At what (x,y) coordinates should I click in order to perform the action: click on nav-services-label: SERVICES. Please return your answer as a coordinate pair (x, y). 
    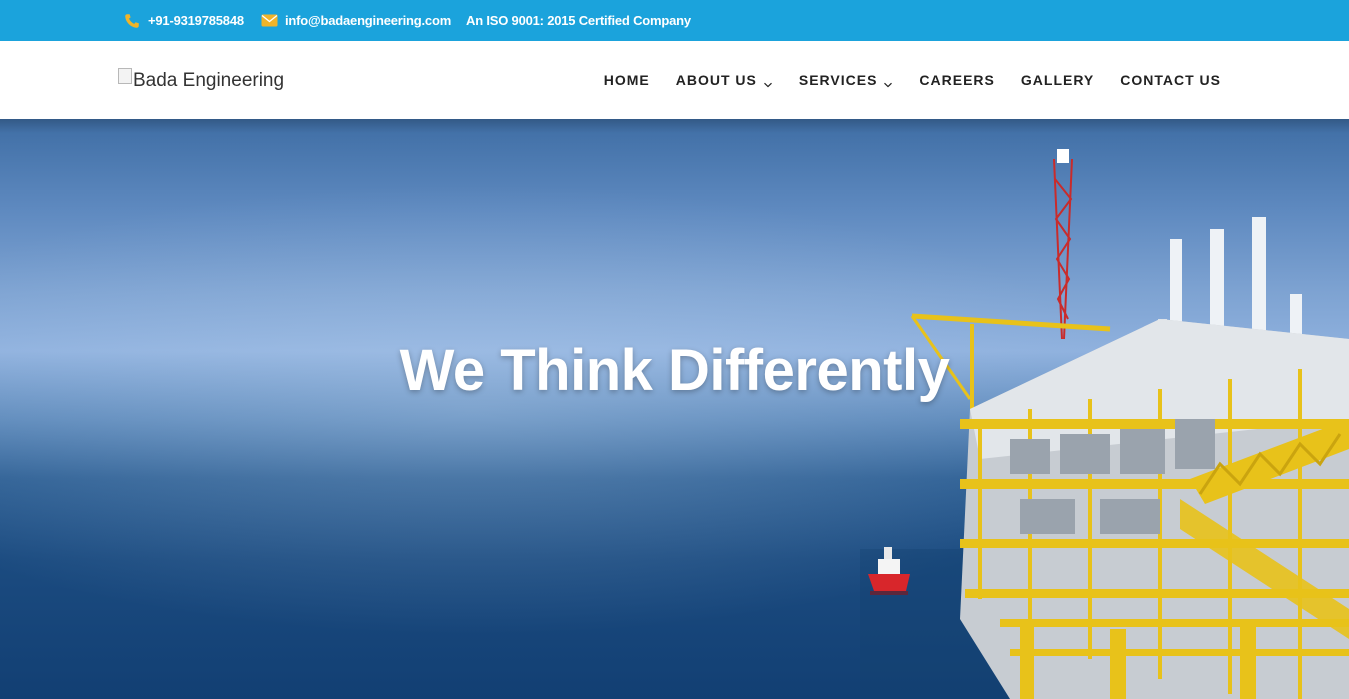
    Looking at the image, I should click on (838, 80).